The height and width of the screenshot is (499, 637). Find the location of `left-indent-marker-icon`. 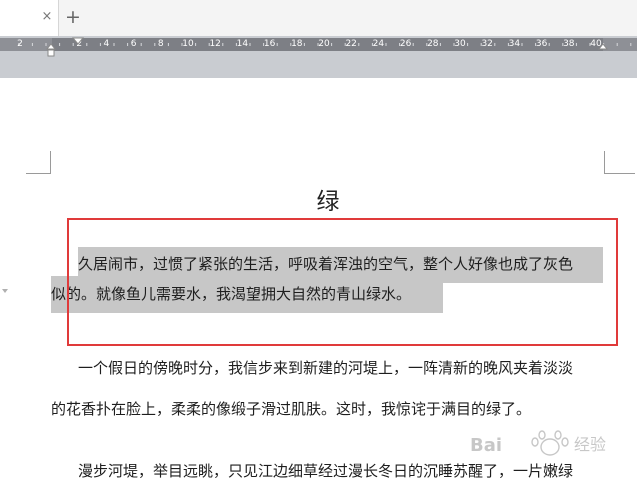

left-indent-marker-icon is located at coordinates (51, 47).